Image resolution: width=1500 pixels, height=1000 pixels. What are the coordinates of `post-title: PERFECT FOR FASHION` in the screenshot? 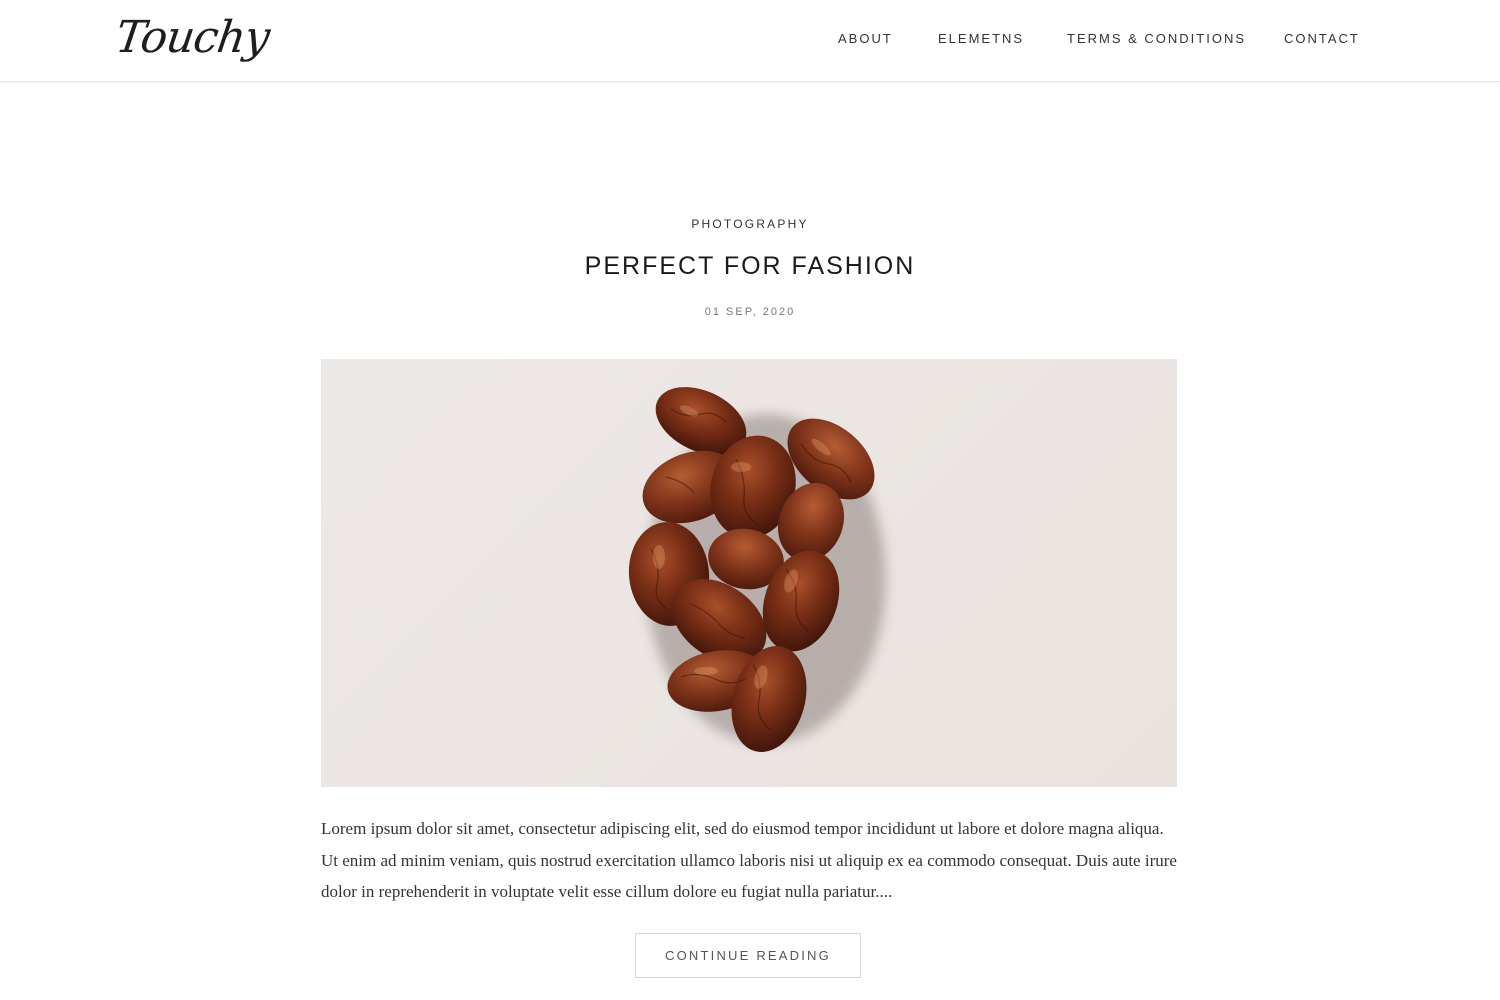 It's located at (750, 266).